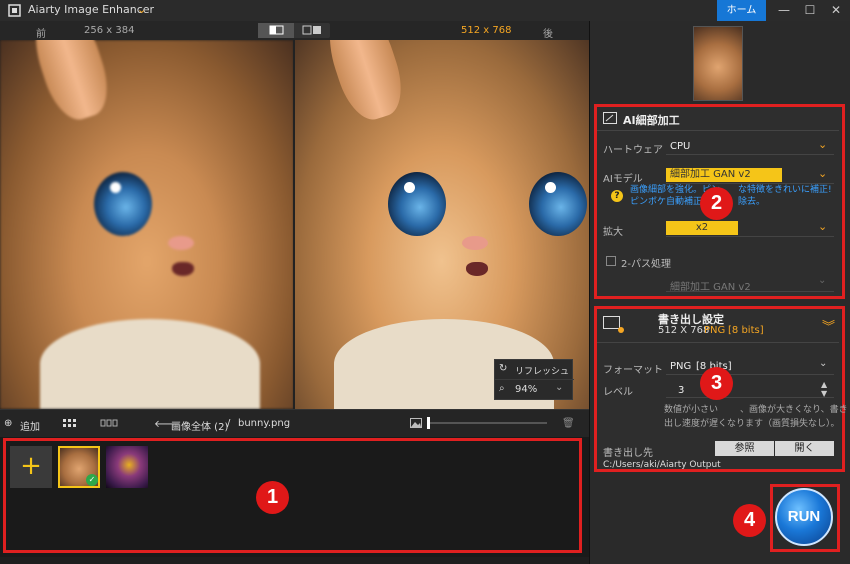 This screenshot has width=850, height=564. What do you see at coordinates (794, 410) in the screenshot?
I see `level-note-1b: 、画像が大きくなり、書き` at bounding box center [794, 410].